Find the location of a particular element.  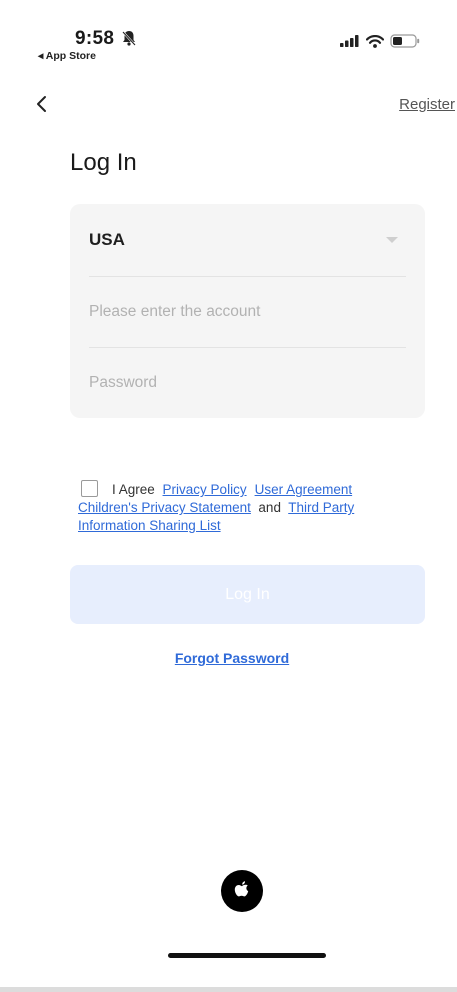

page-title: Log In is located at coordinates (103, 162).